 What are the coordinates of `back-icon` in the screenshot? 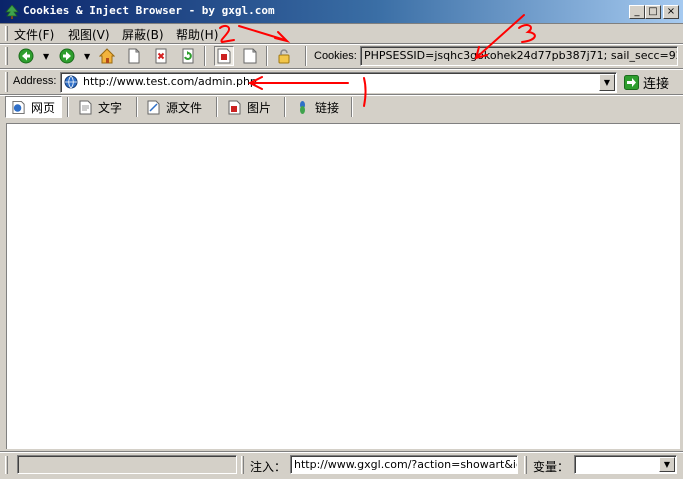 It's located at (26, 56).